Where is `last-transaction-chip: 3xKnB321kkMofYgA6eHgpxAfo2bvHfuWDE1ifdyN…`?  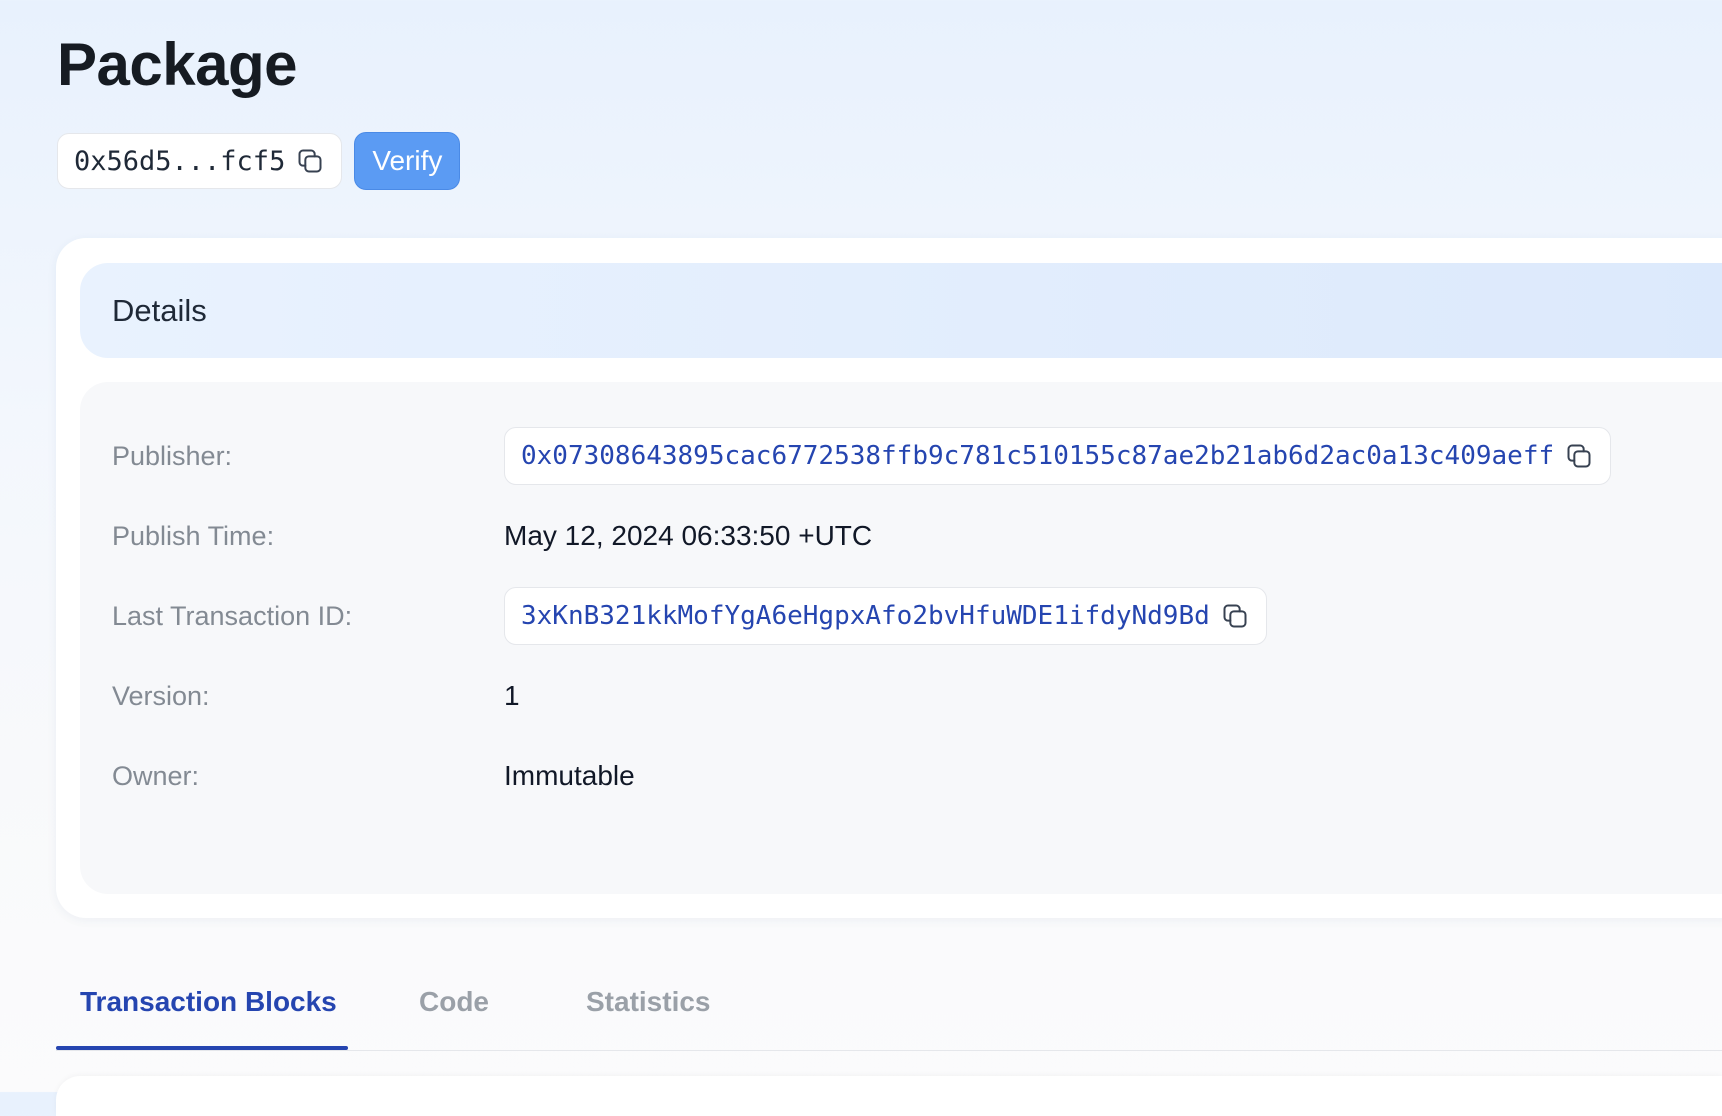
last-transaction-chip: 3xKnB321kkMofYgA6eHgpxAfo2bvHfuWDE1ifdyN… is located at coordinates (885, 616).